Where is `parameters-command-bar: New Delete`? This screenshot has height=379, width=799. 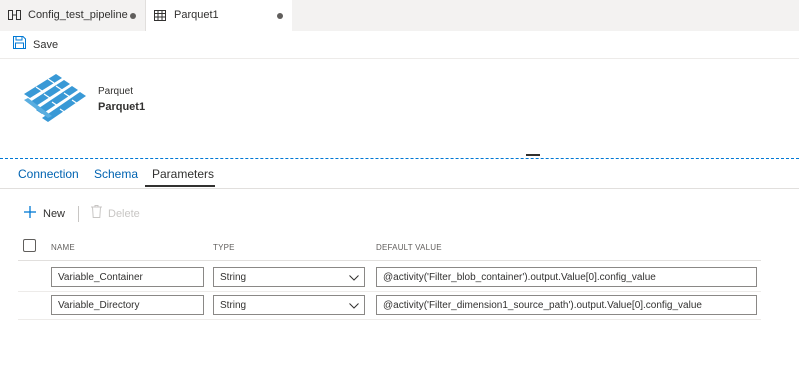 parameters-command-bar: New Delete is located at coordinates (399, 214).